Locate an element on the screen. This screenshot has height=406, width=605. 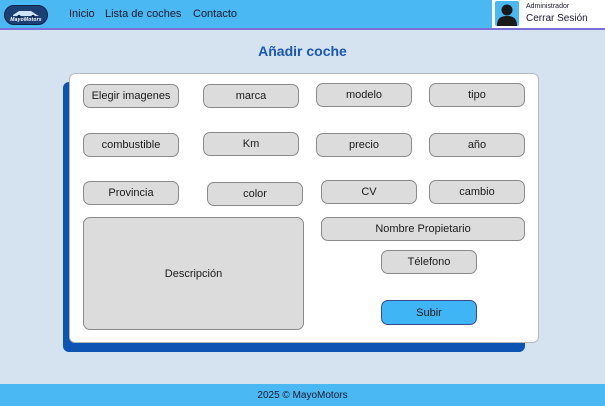
tipo-field: tipo is located at coordinates (477, 95).